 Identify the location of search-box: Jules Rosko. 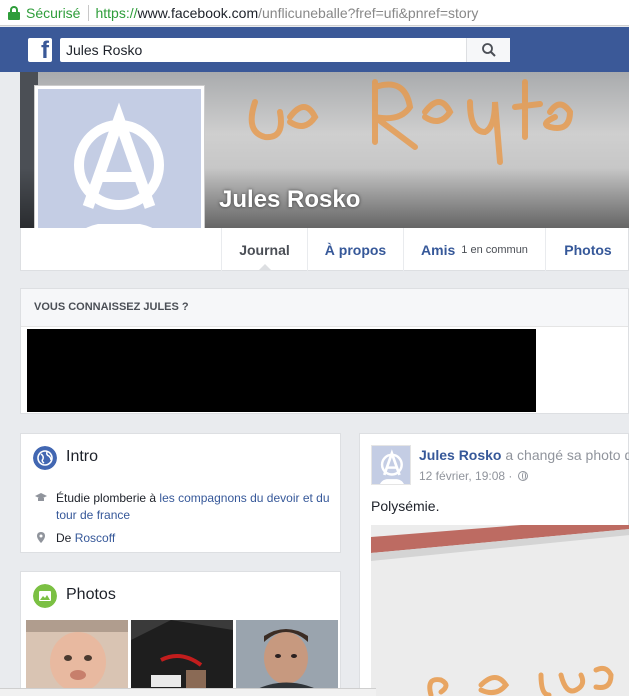
(285, 50).